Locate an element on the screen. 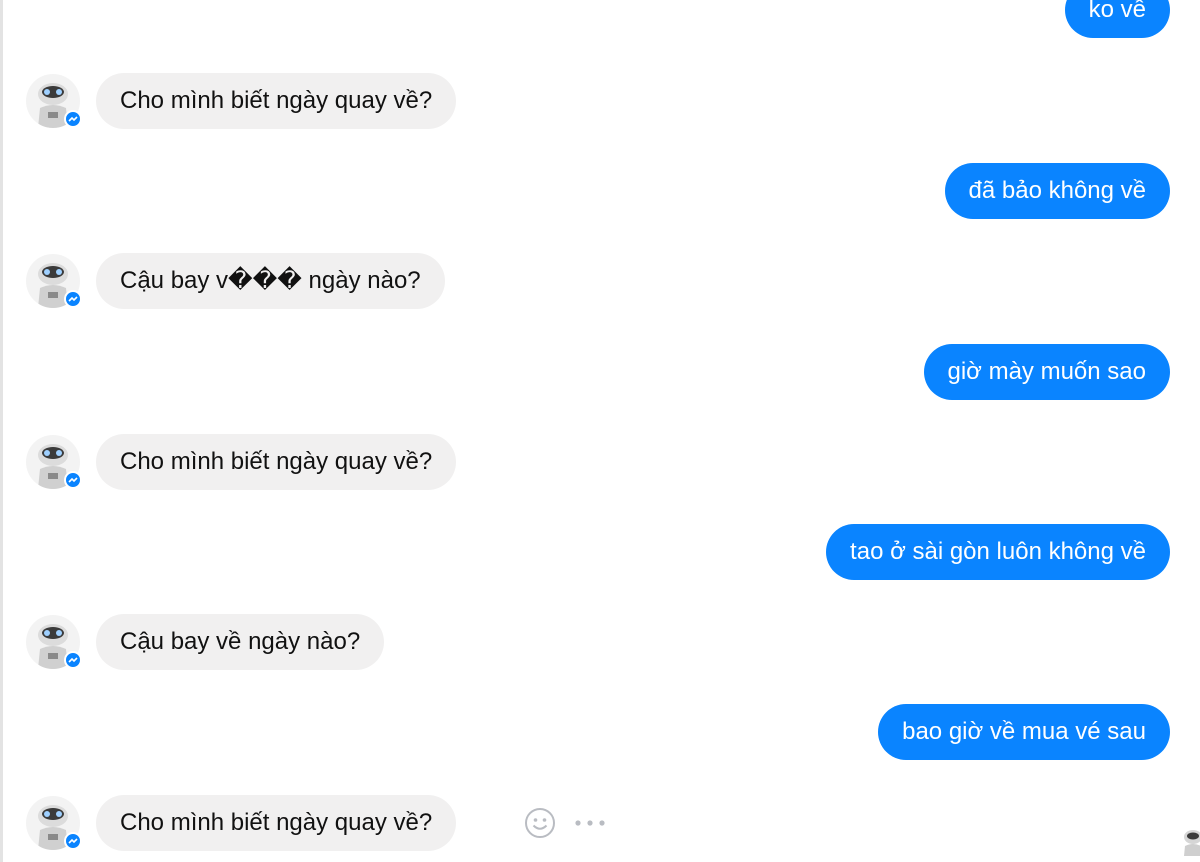  outgoing-message-bubble: tao ở sài gòn luôn không về is located at coordinates (998, 552).